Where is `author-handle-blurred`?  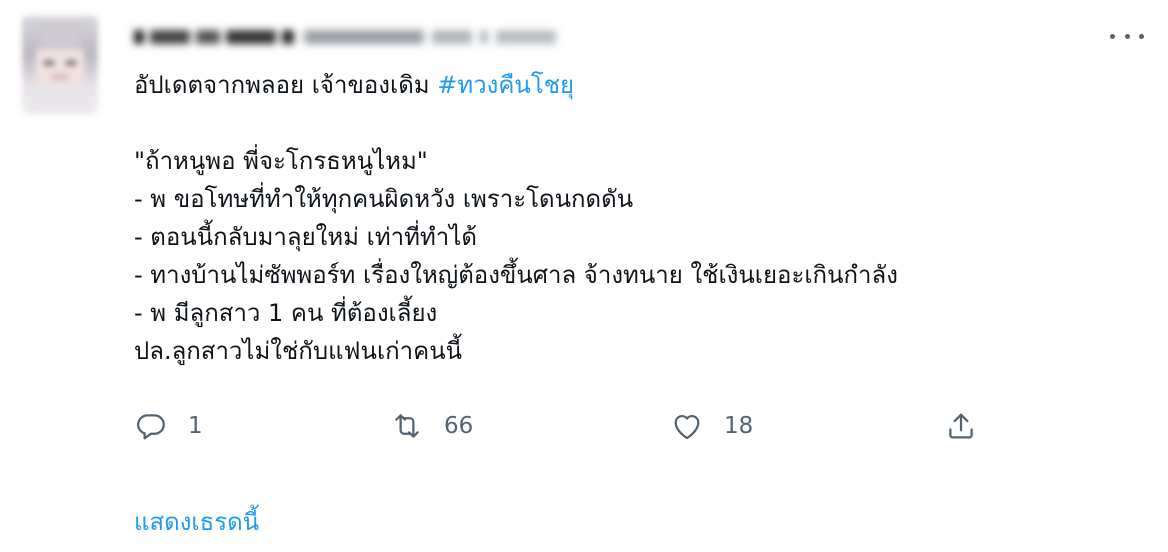
author-handle-blurred is located at coordinates (354, 37).